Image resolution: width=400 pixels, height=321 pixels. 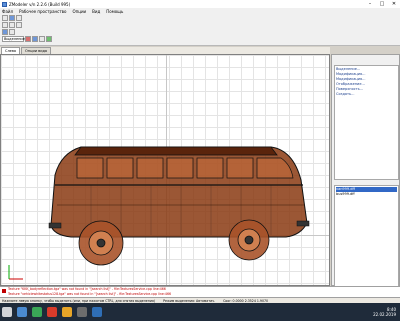 I want to click on taskbar-clock: 8:40 22.02.2019, so click(x=386, y=312).